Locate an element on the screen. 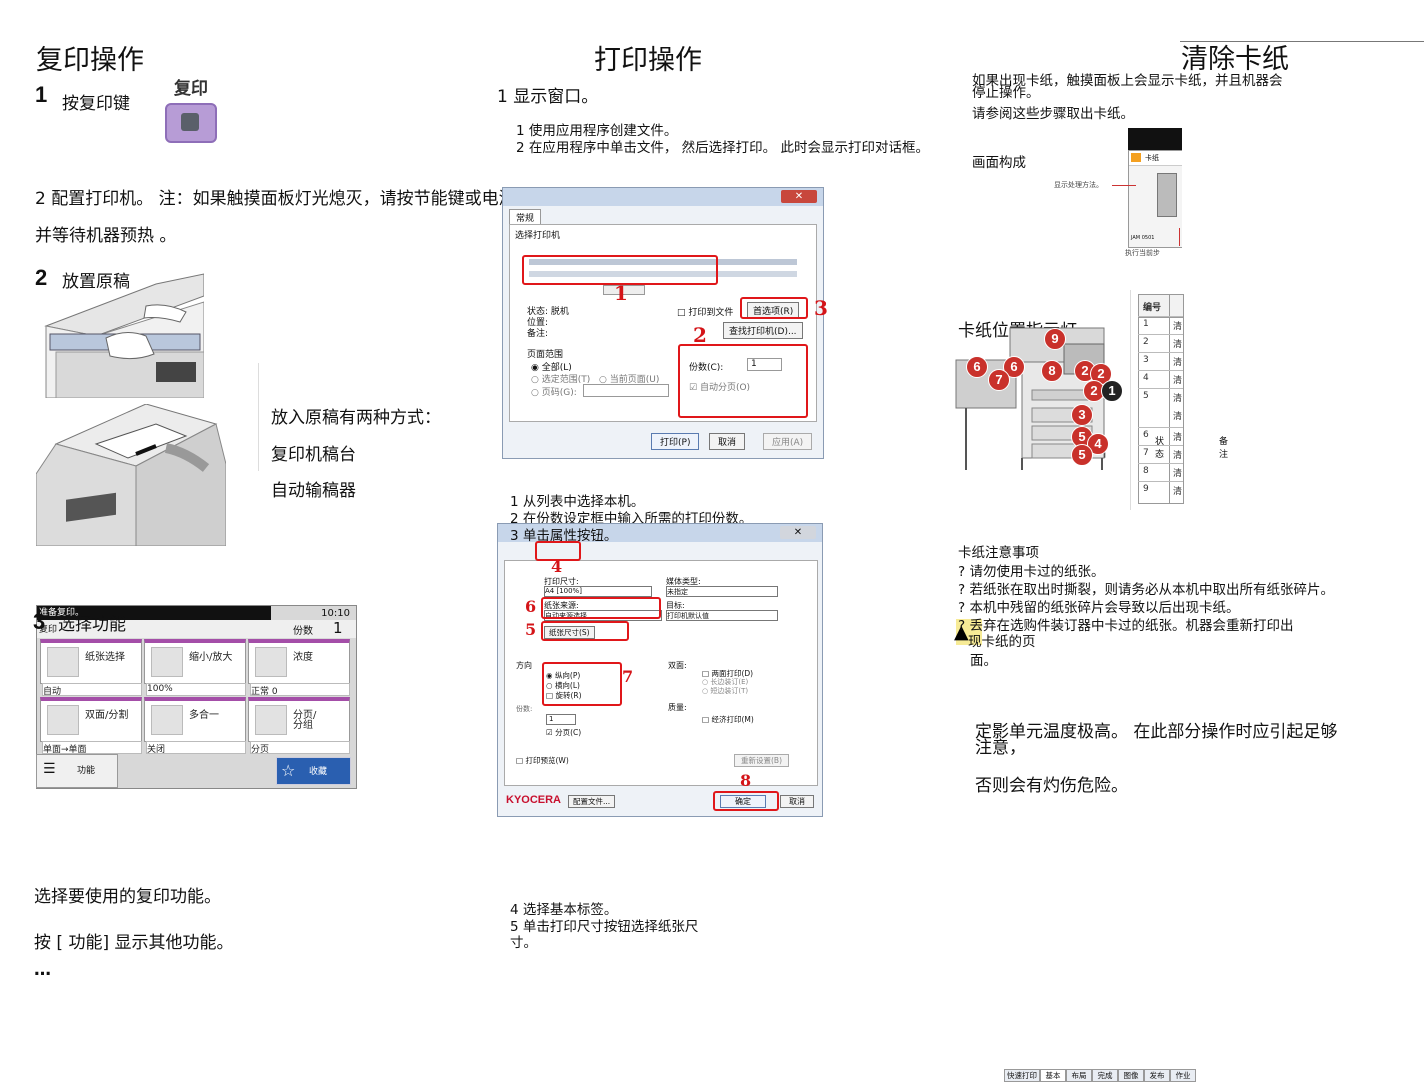 The width and height of the screenshot is (1426, 1082). collate-checkbox: ☑ 分页(C) is located at coordinates (563, 732).